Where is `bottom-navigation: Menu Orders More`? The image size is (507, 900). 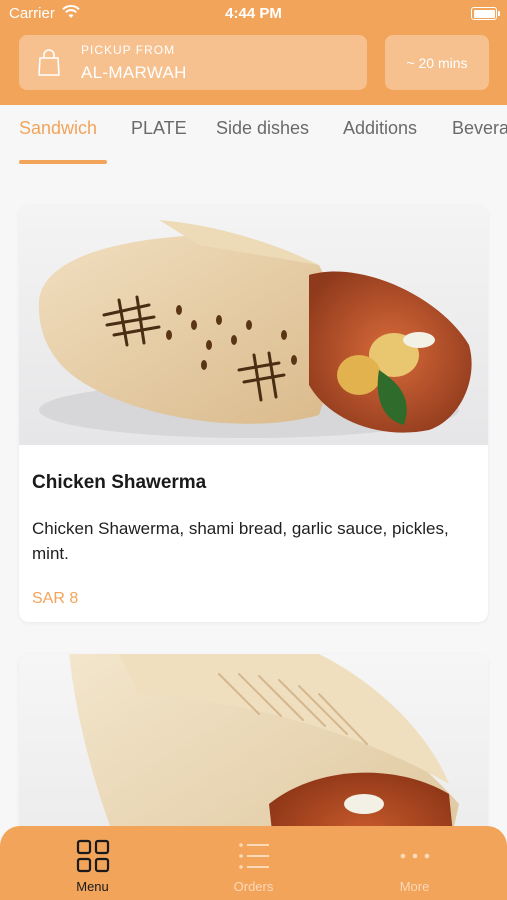
bottom-navigation: Menu Orders More is located at coordinates (253, 863).